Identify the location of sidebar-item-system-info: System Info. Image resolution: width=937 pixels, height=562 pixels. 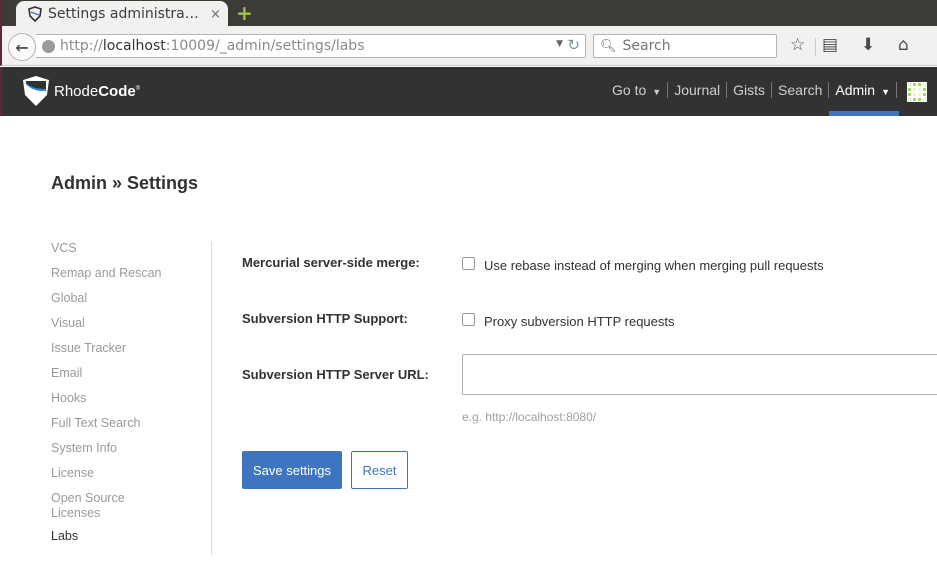
(126, 453).